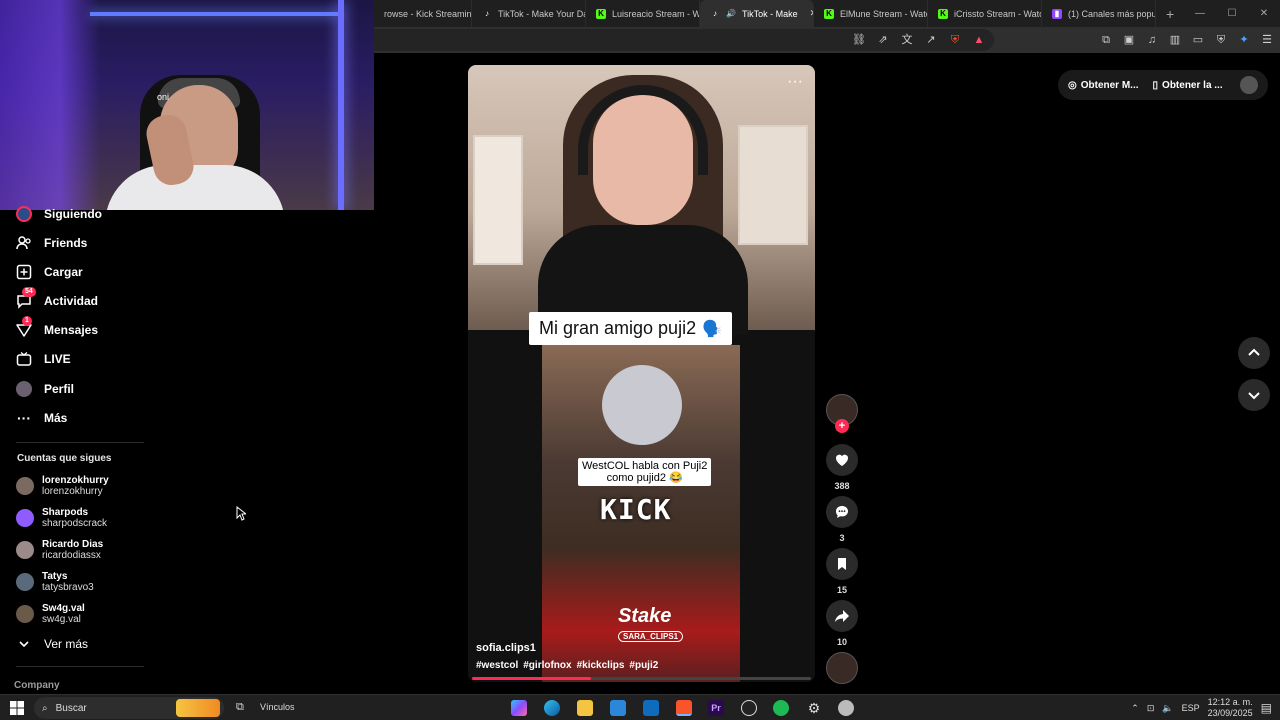  Describe the element at coordinates (1200, 13) in the screenshot. I see `minimize-icon: —` at that location.